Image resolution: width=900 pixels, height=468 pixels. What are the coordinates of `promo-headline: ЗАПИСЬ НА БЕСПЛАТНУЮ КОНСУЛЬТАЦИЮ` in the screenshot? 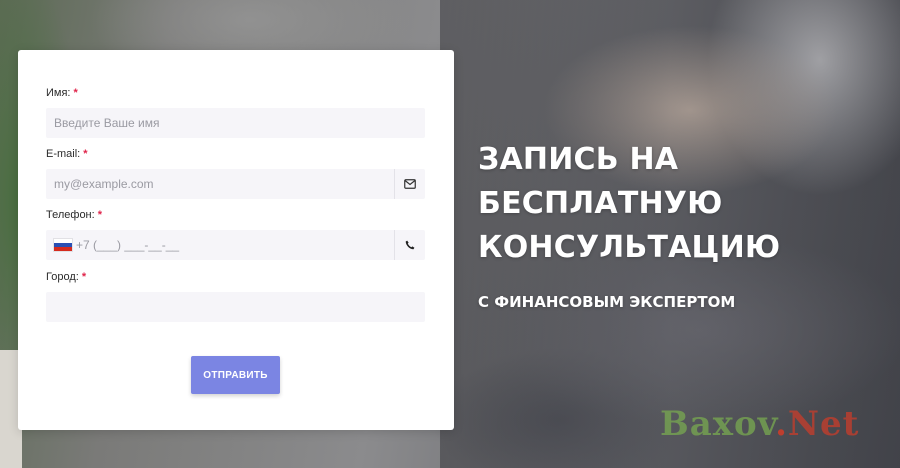 It's located at (678, 204).